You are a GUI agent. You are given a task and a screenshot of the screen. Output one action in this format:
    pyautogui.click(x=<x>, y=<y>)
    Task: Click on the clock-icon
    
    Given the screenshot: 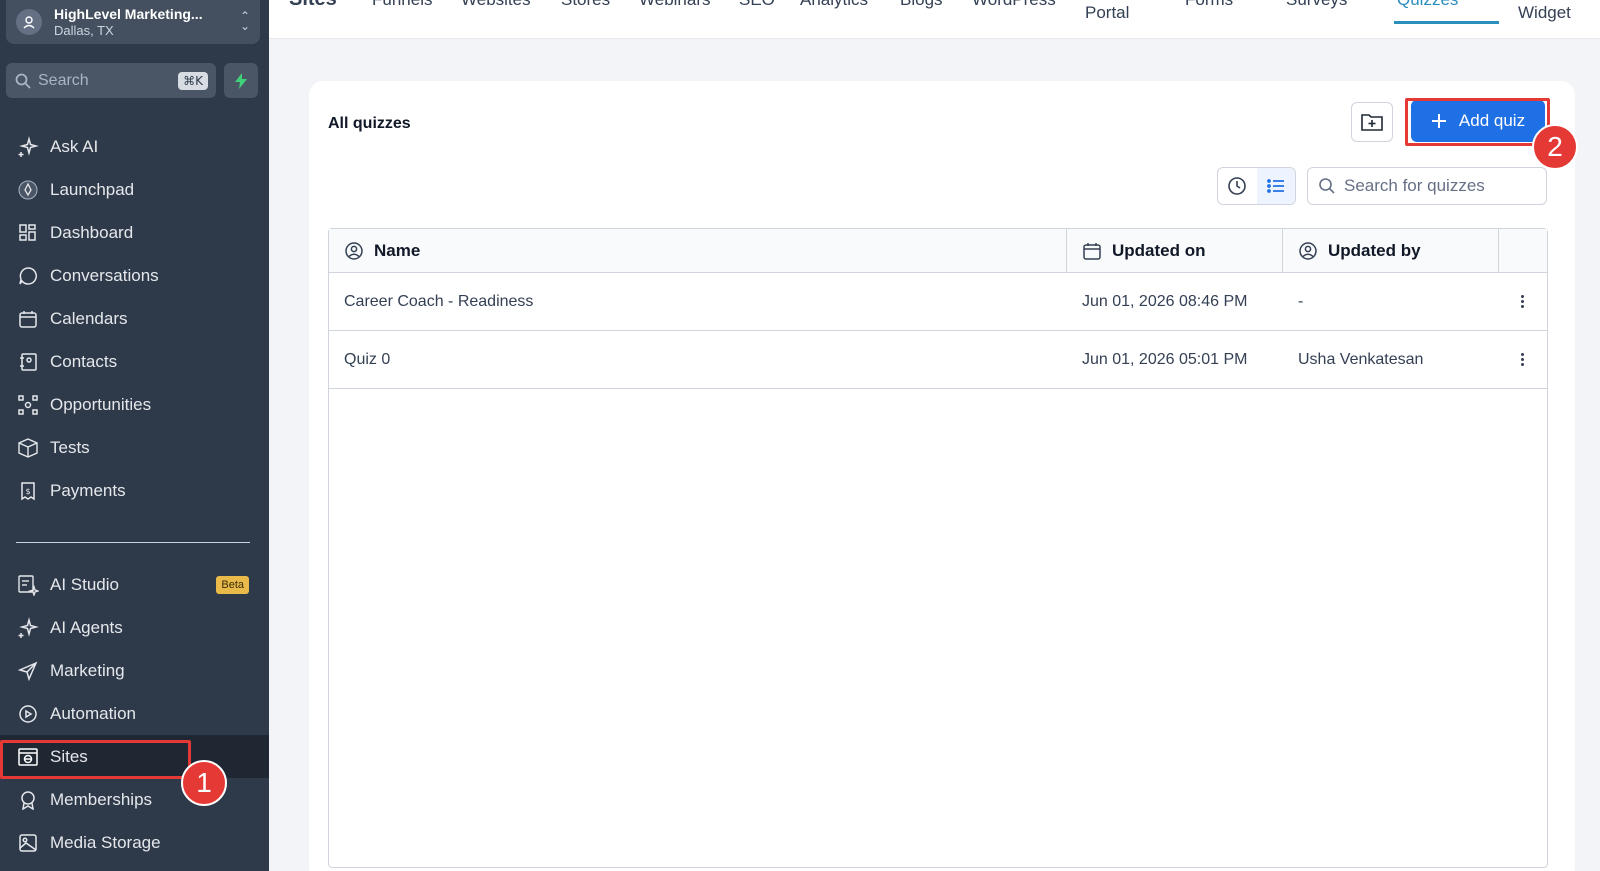 What is the action you would take?
    pyautogui.click(x=1237, y=186)
    